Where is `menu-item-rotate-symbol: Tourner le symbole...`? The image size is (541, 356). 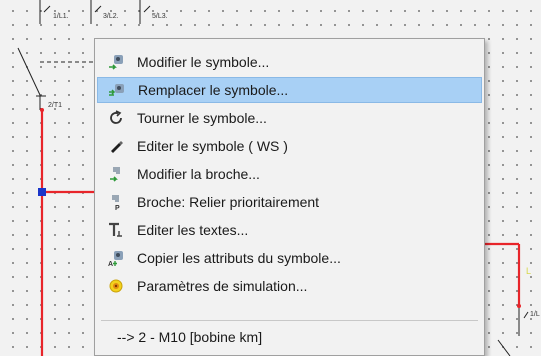
menu-item-rotate-symbol: Tourner le symbole... is located at coordinates (289, 118).